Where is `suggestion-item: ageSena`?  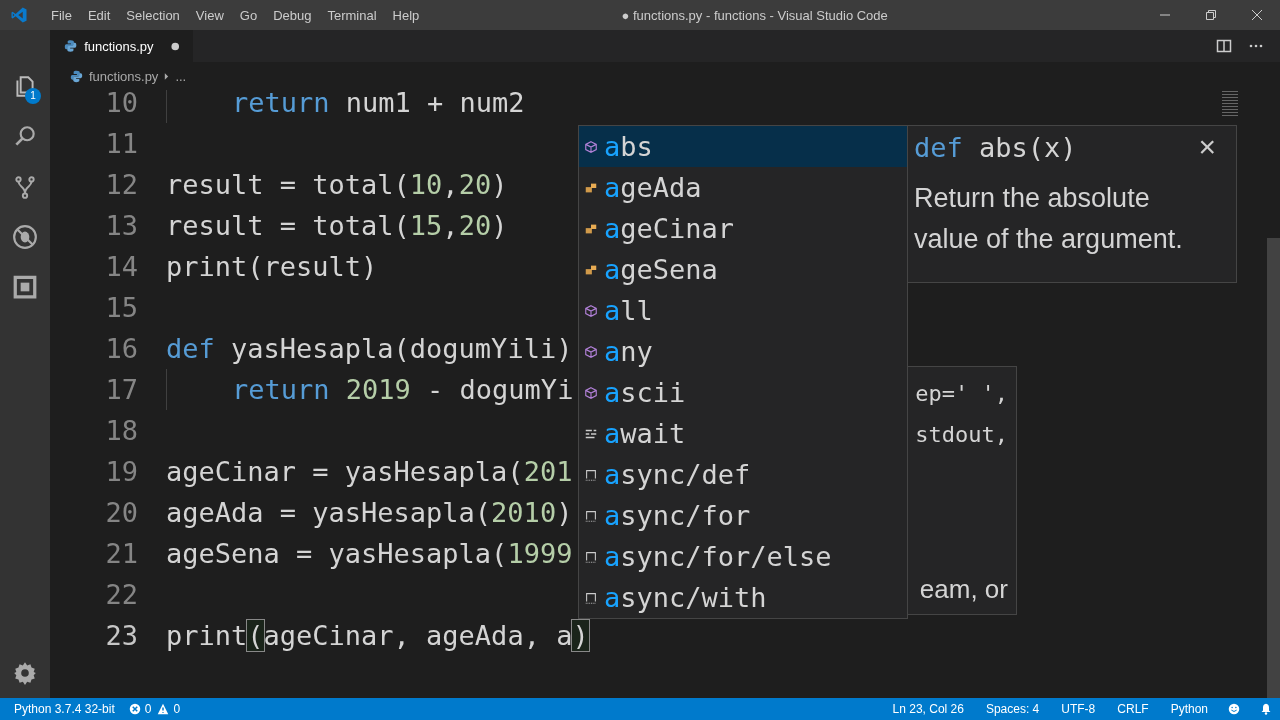 suggestion-item: ageSena is located at coordinates (743, 269).